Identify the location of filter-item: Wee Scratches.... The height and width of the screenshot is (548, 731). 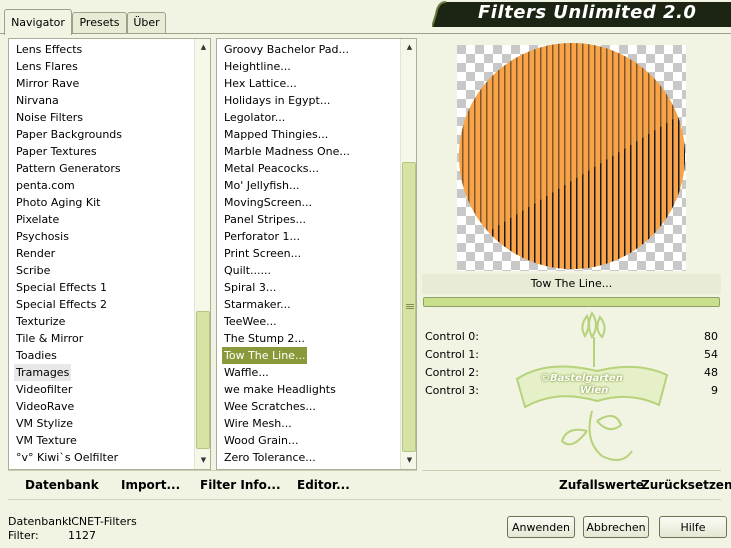
(270, 406).